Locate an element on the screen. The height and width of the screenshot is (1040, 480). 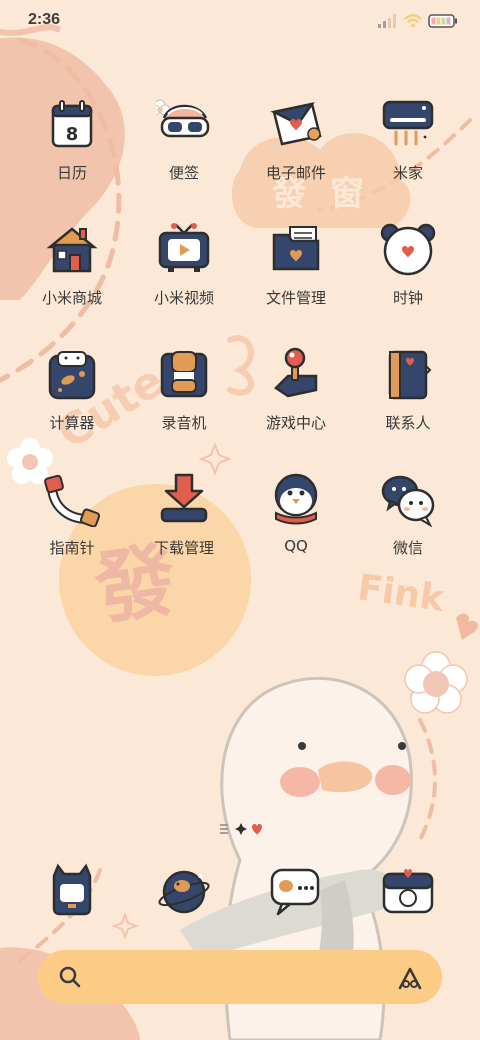
app-label: 下载管理 is located at coordinates (183, 548).